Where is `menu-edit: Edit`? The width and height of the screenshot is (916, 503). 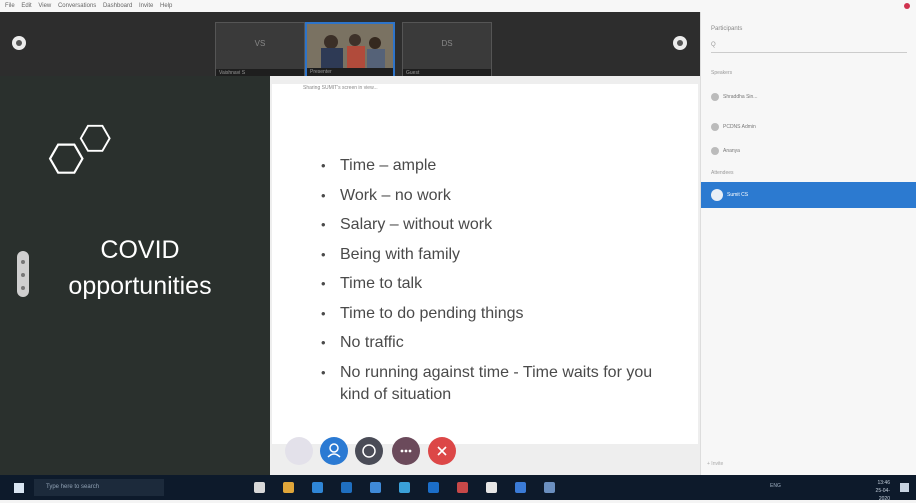 menu-edit: Edit is located at coordinates (26, 6).